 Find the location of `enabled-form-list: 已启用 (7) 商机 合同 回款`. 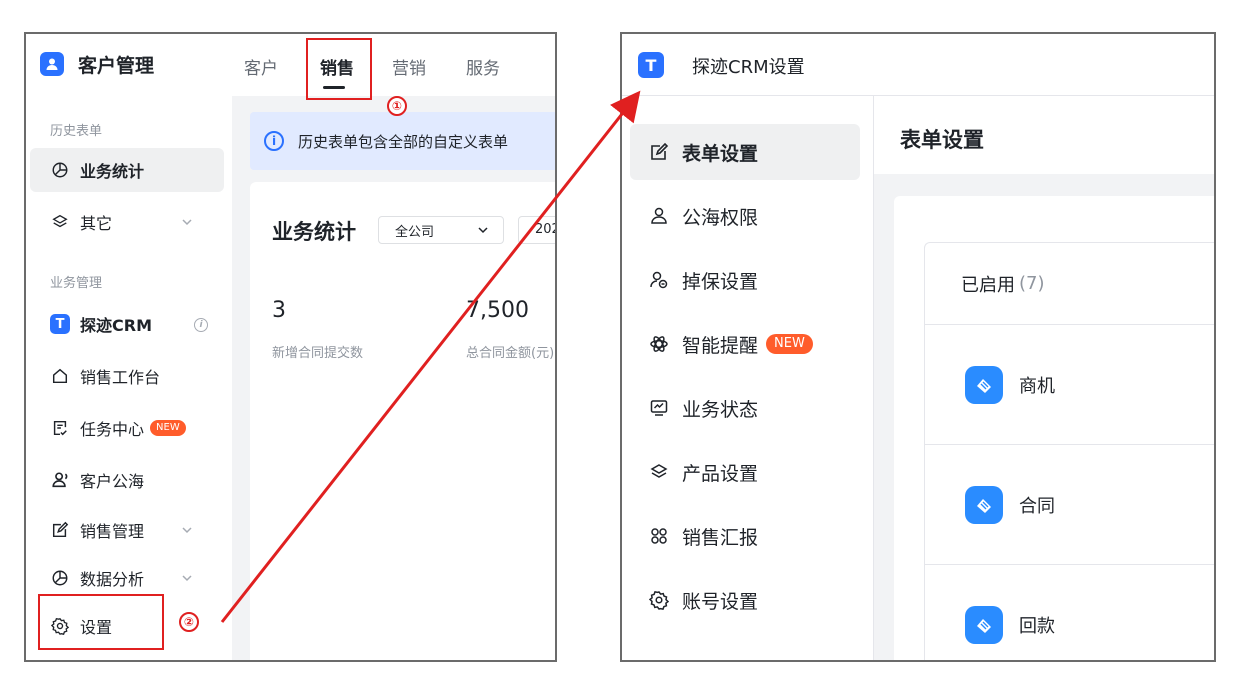

enabled-form-list: 已启用 (7) 商机 合同 回款 is located at coordinates (1069, 451).